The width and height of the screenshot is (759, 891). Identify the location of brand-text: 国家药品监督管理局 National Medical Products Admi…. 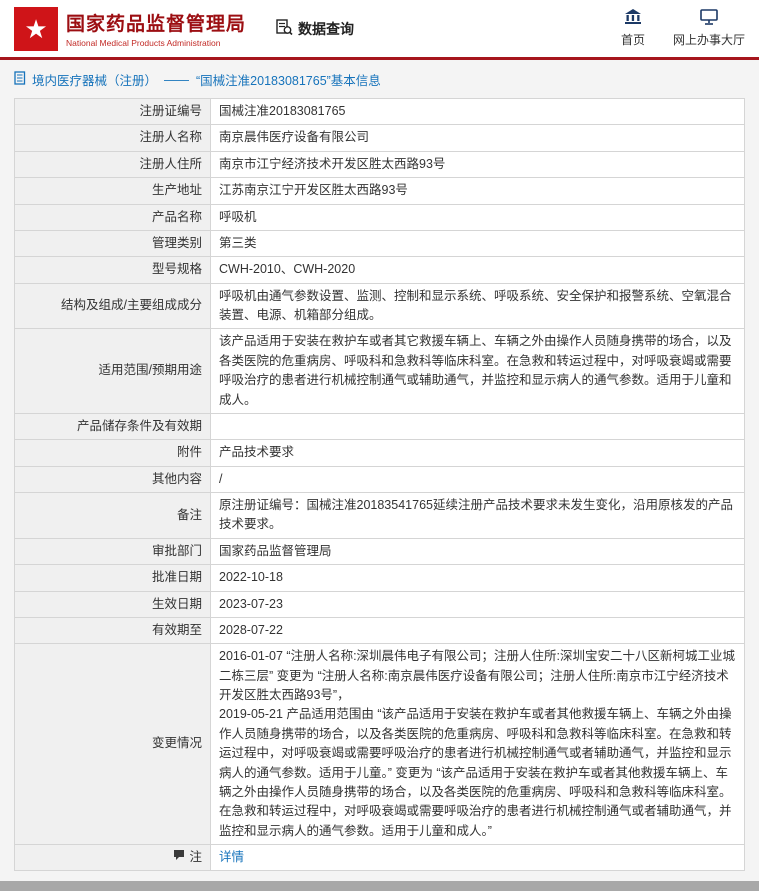
(156, 28).